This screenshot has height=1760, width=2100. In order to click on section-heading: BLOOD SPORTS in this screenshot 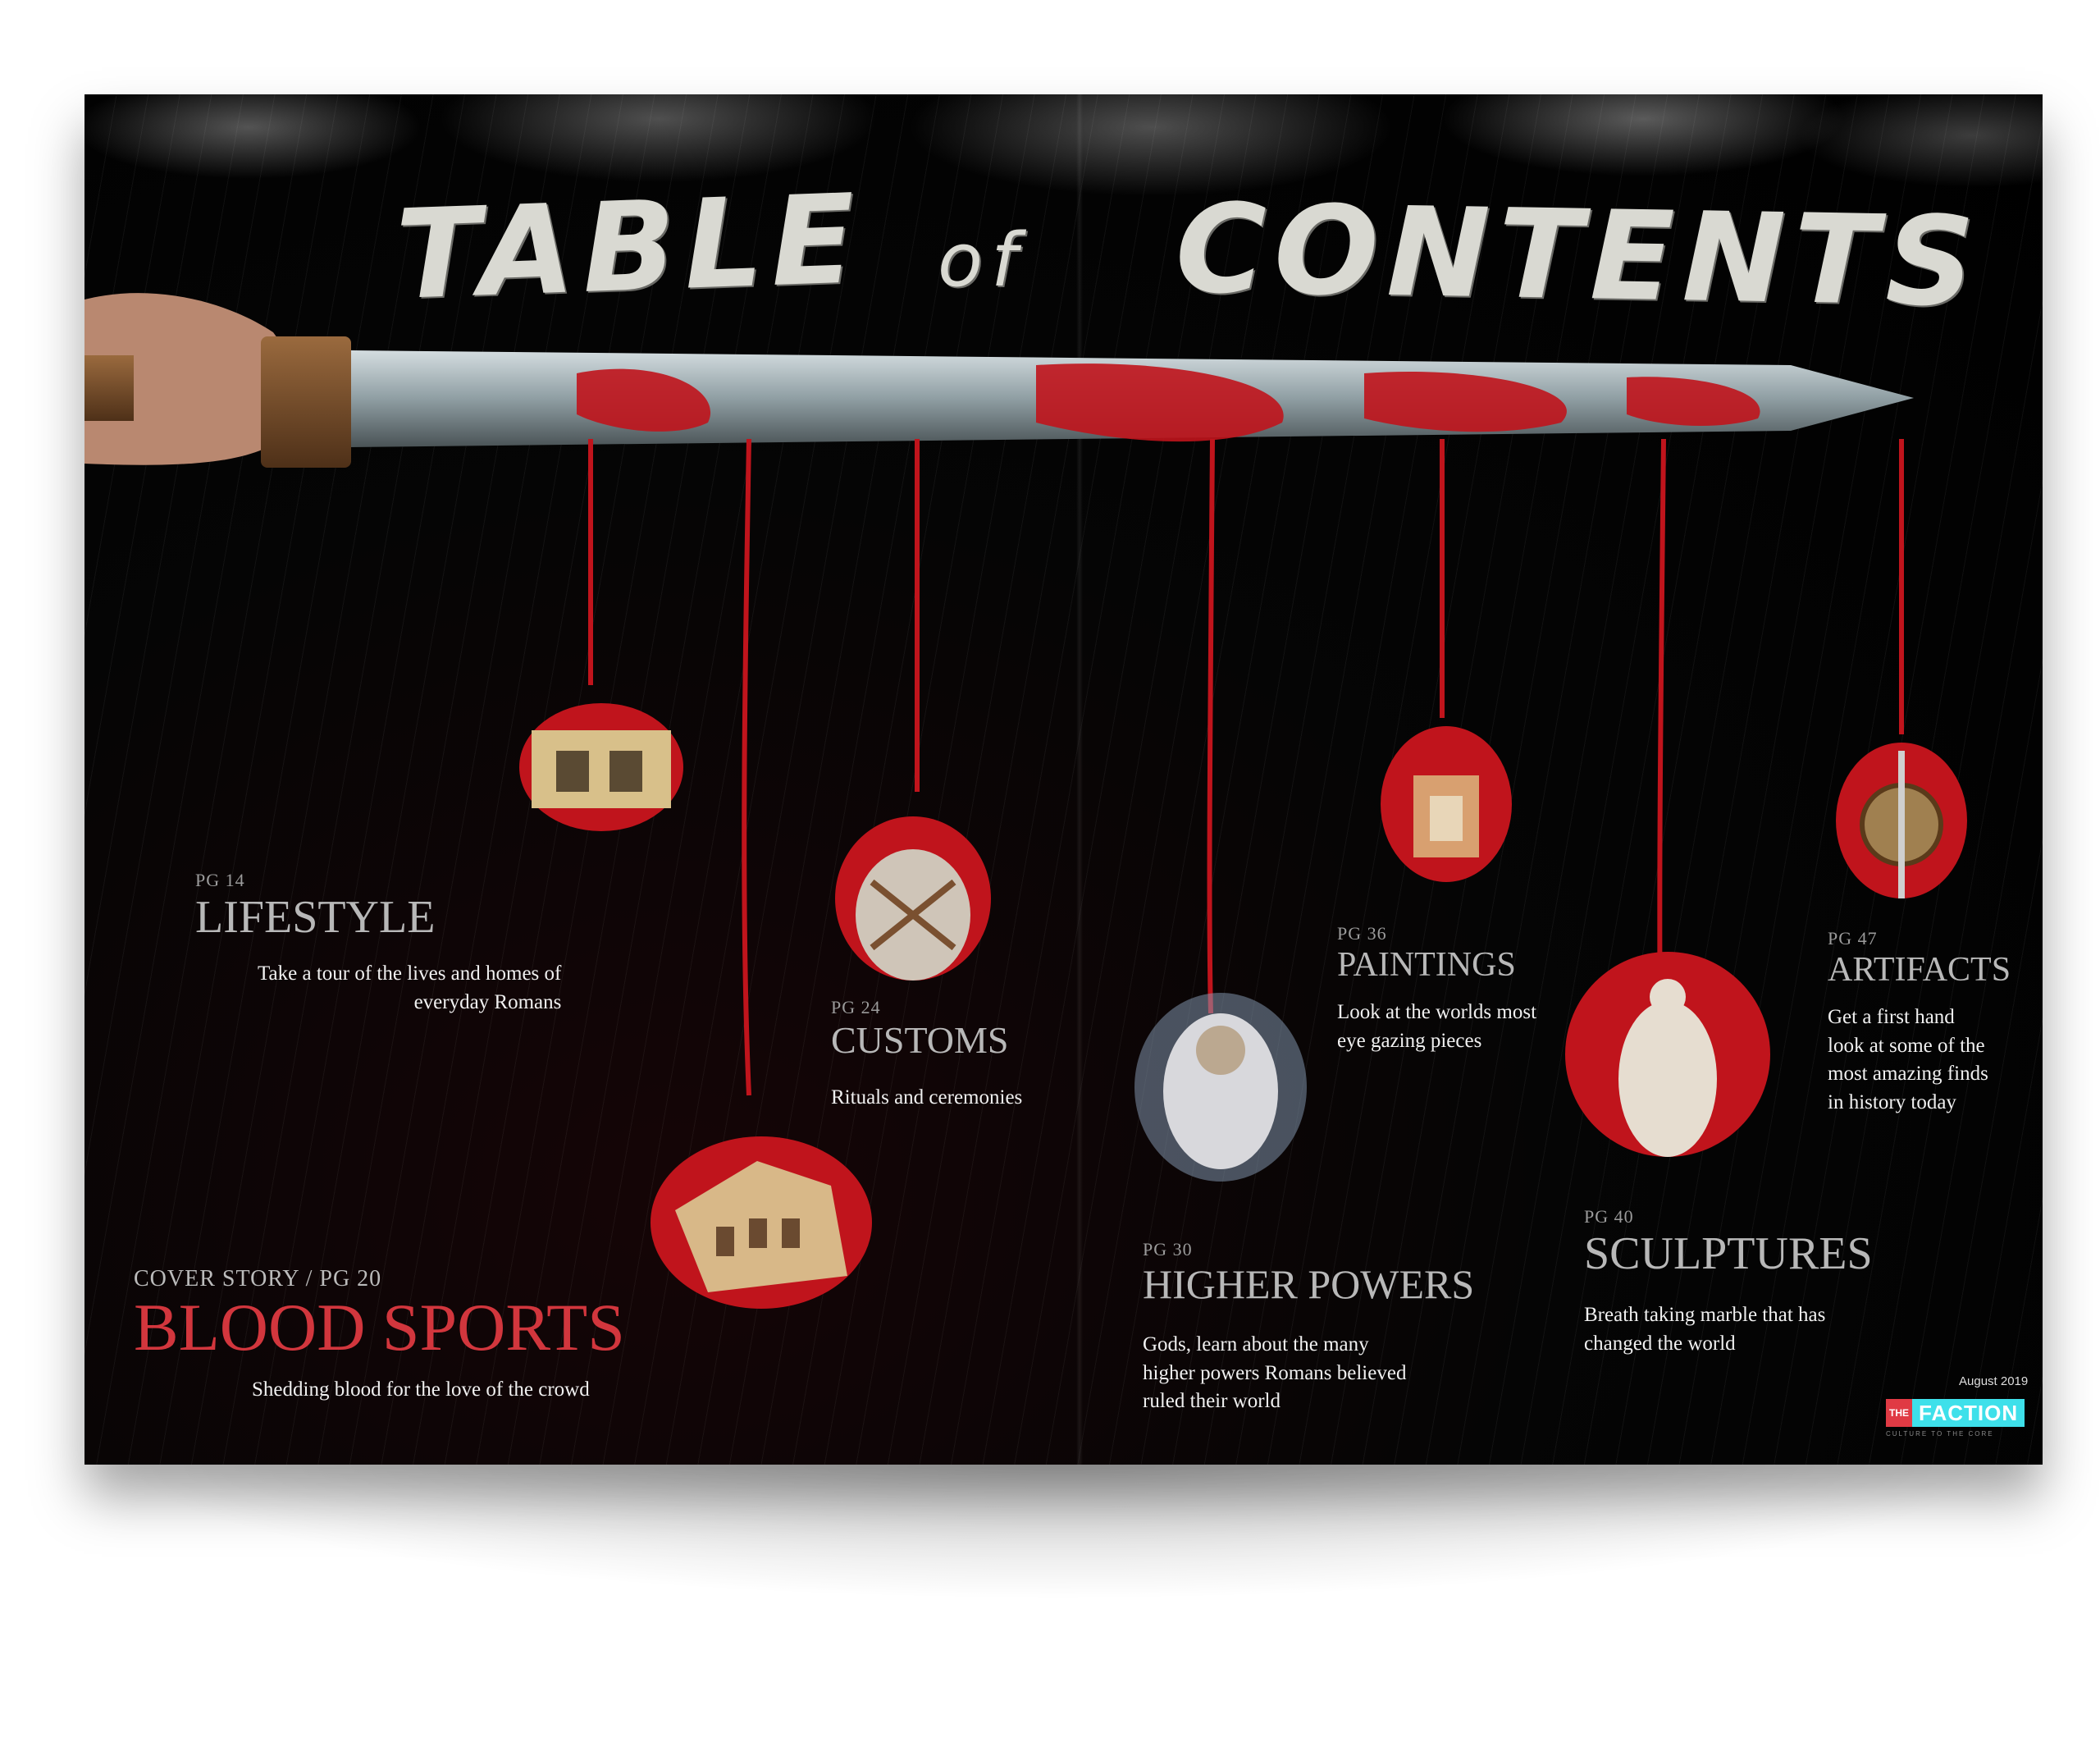, I will do `click(380, 1327)`.